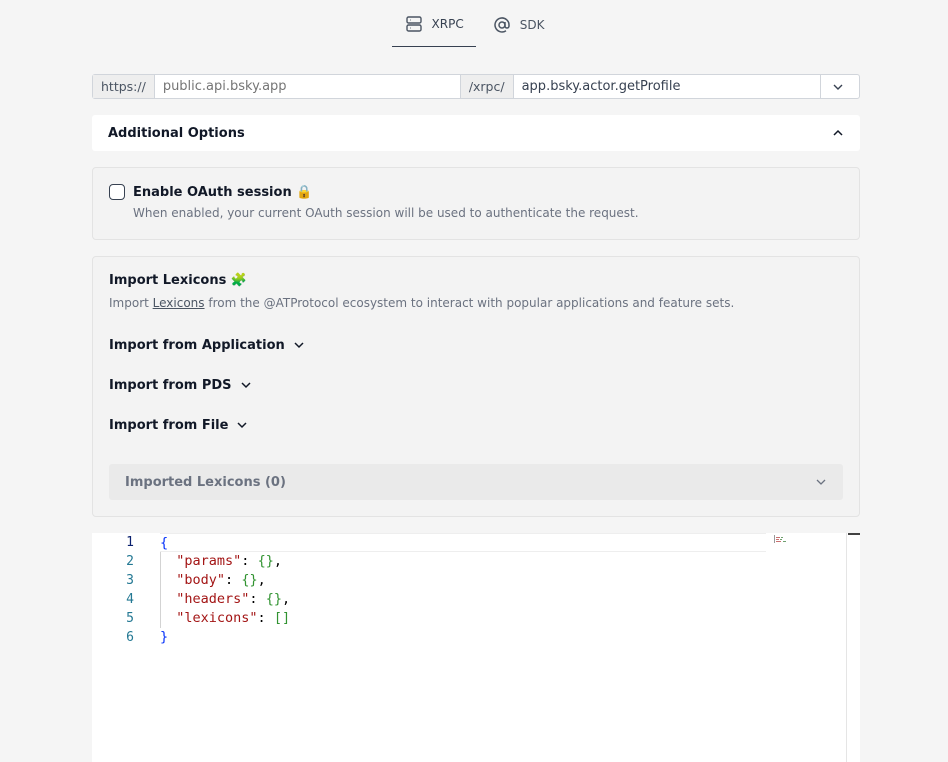  I want to click on code-area: { "params": {}, "body": {}, "headers", so click(463, 590).